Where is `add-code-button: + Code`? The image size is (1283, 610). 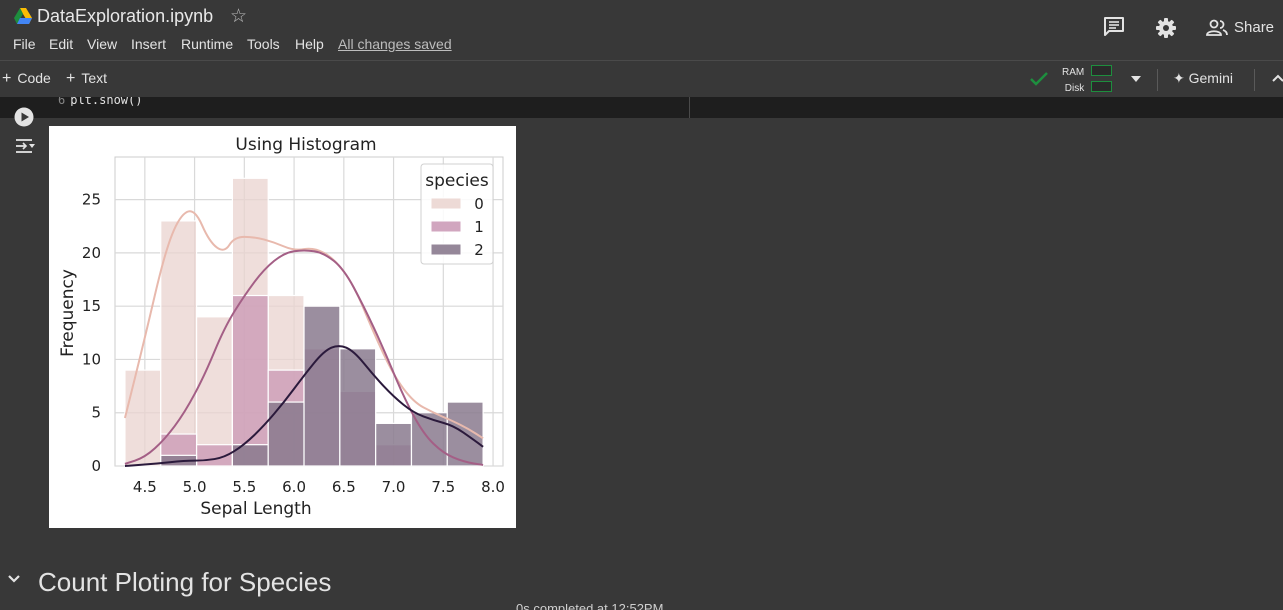 add-code-button: + Code is located at coordinates (26, 79).